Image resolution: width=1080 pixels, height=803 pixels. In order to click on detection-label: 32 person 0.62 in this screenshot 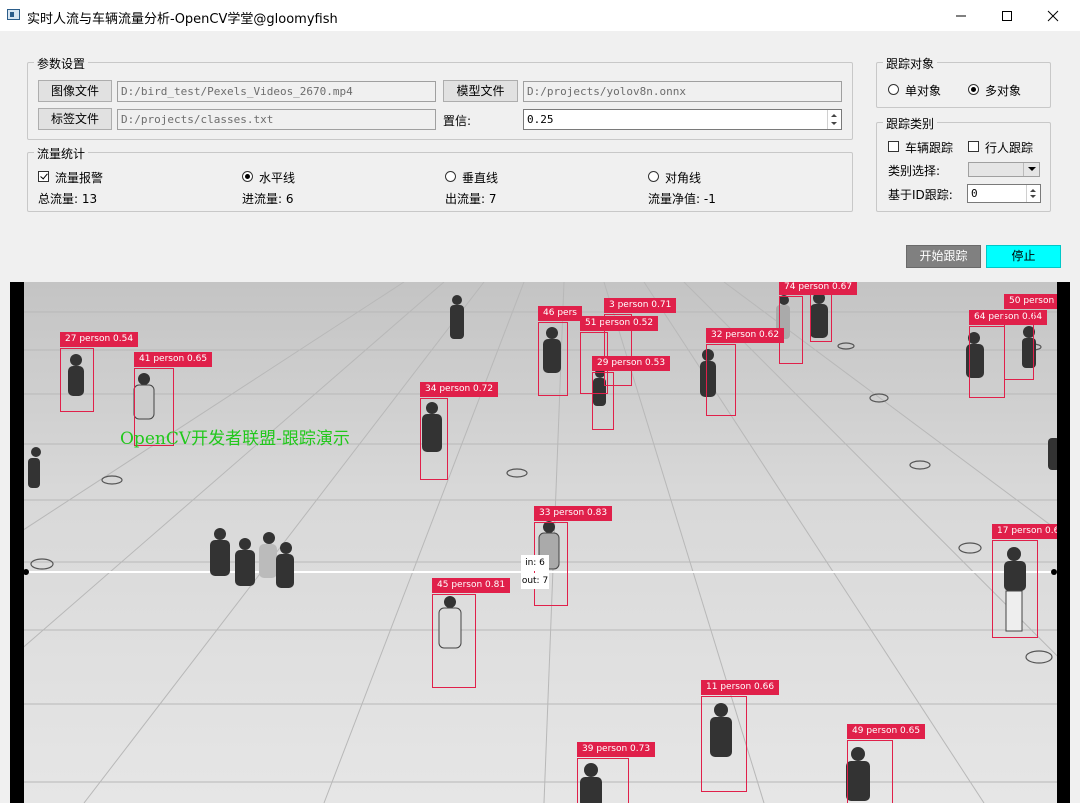, I will do `click(745, 335)`.